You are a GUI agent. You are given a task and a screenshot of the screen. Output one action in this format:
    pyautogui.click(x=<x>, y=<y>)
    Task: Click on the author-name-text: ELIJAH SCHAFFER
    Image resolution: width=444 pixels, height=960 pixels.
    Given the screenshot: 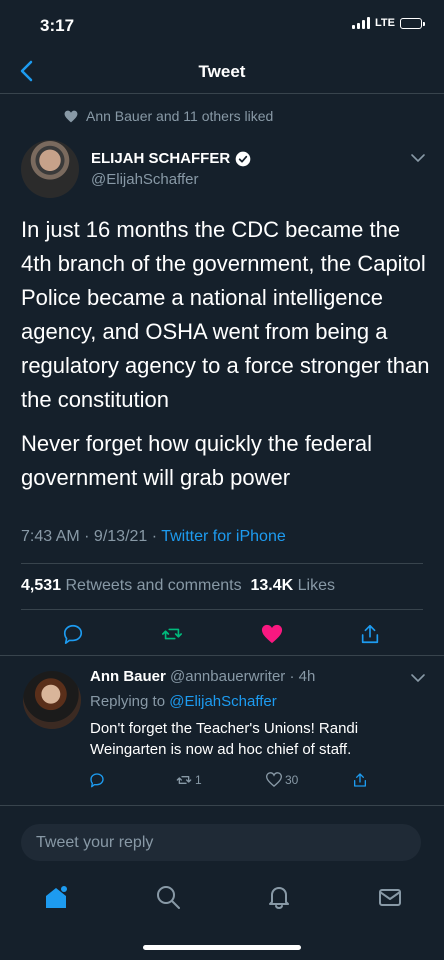 What is the action you would take?
    pyautogui.click(x=161, y=158)
    